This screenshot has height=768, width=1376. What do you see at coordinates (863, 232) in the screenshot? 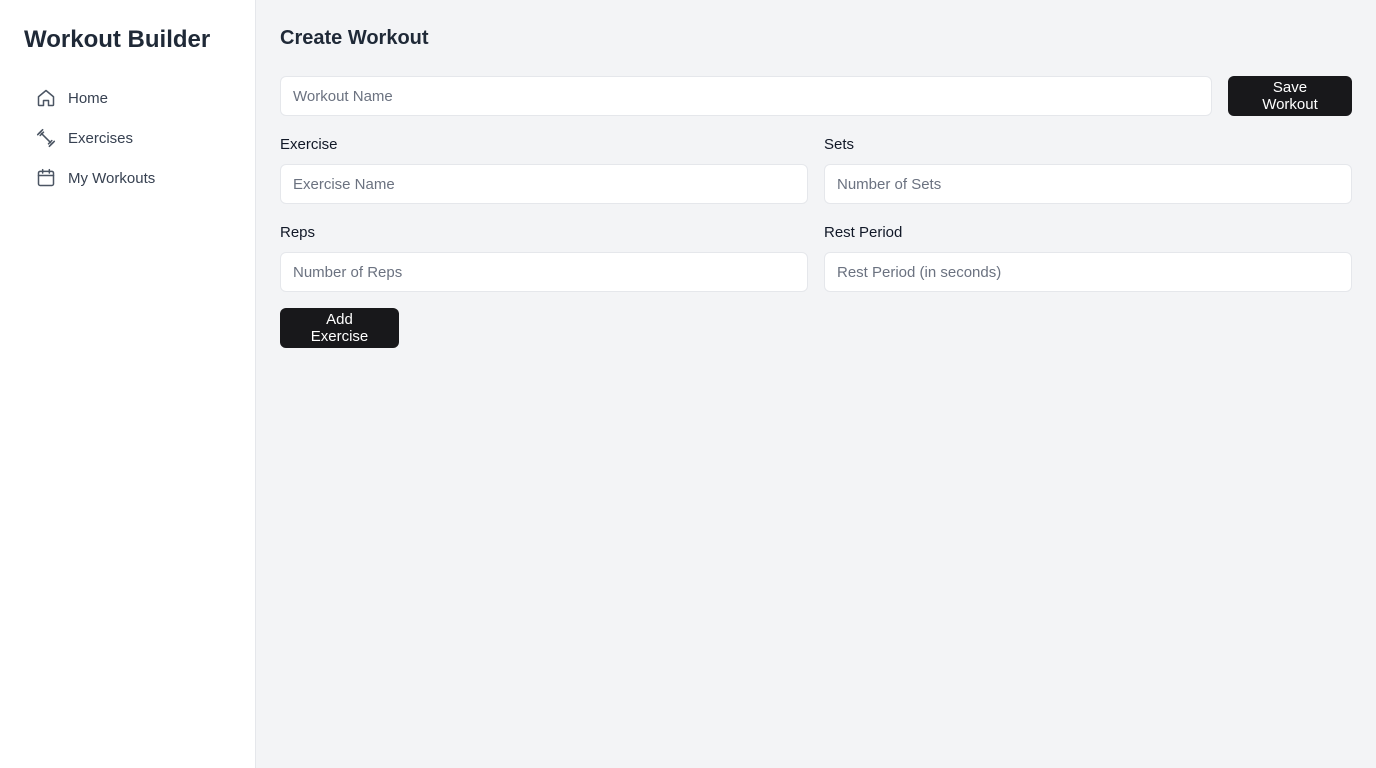
I see `rest-period-label: Rest Period` at bounding box center [863, 232].